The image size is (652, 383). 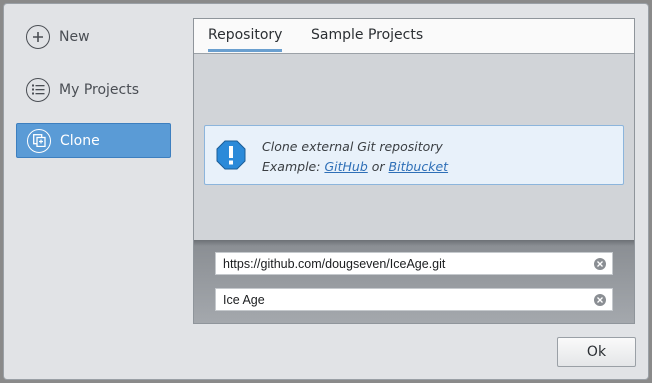 I want to click on repository-url-input: https://github.com/dougseven/IceAge.git, so click(x=414, y=263).